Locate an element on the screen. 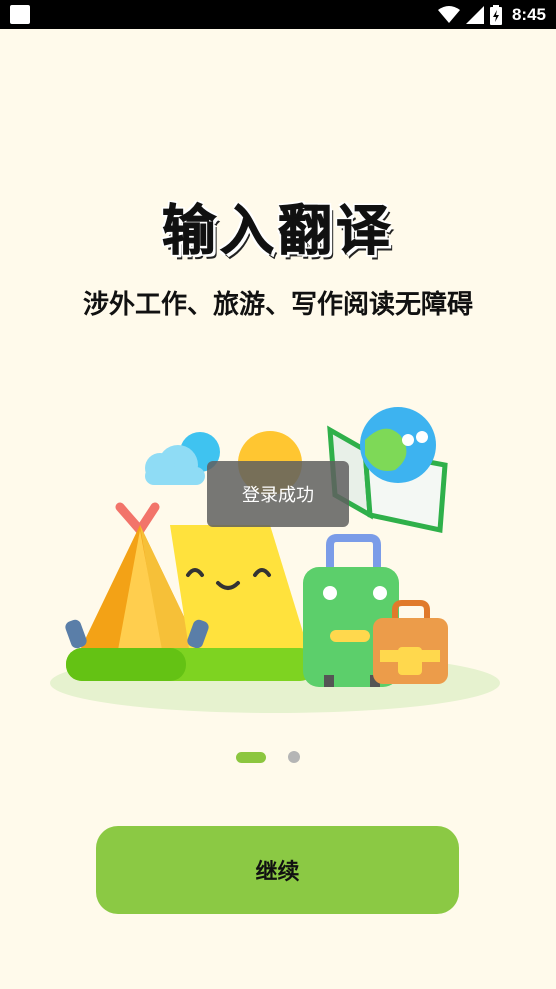 Image resolution: width=556 pixels, height=989 pixels. continue-button: 继续 is located at coordinates (277, 870).